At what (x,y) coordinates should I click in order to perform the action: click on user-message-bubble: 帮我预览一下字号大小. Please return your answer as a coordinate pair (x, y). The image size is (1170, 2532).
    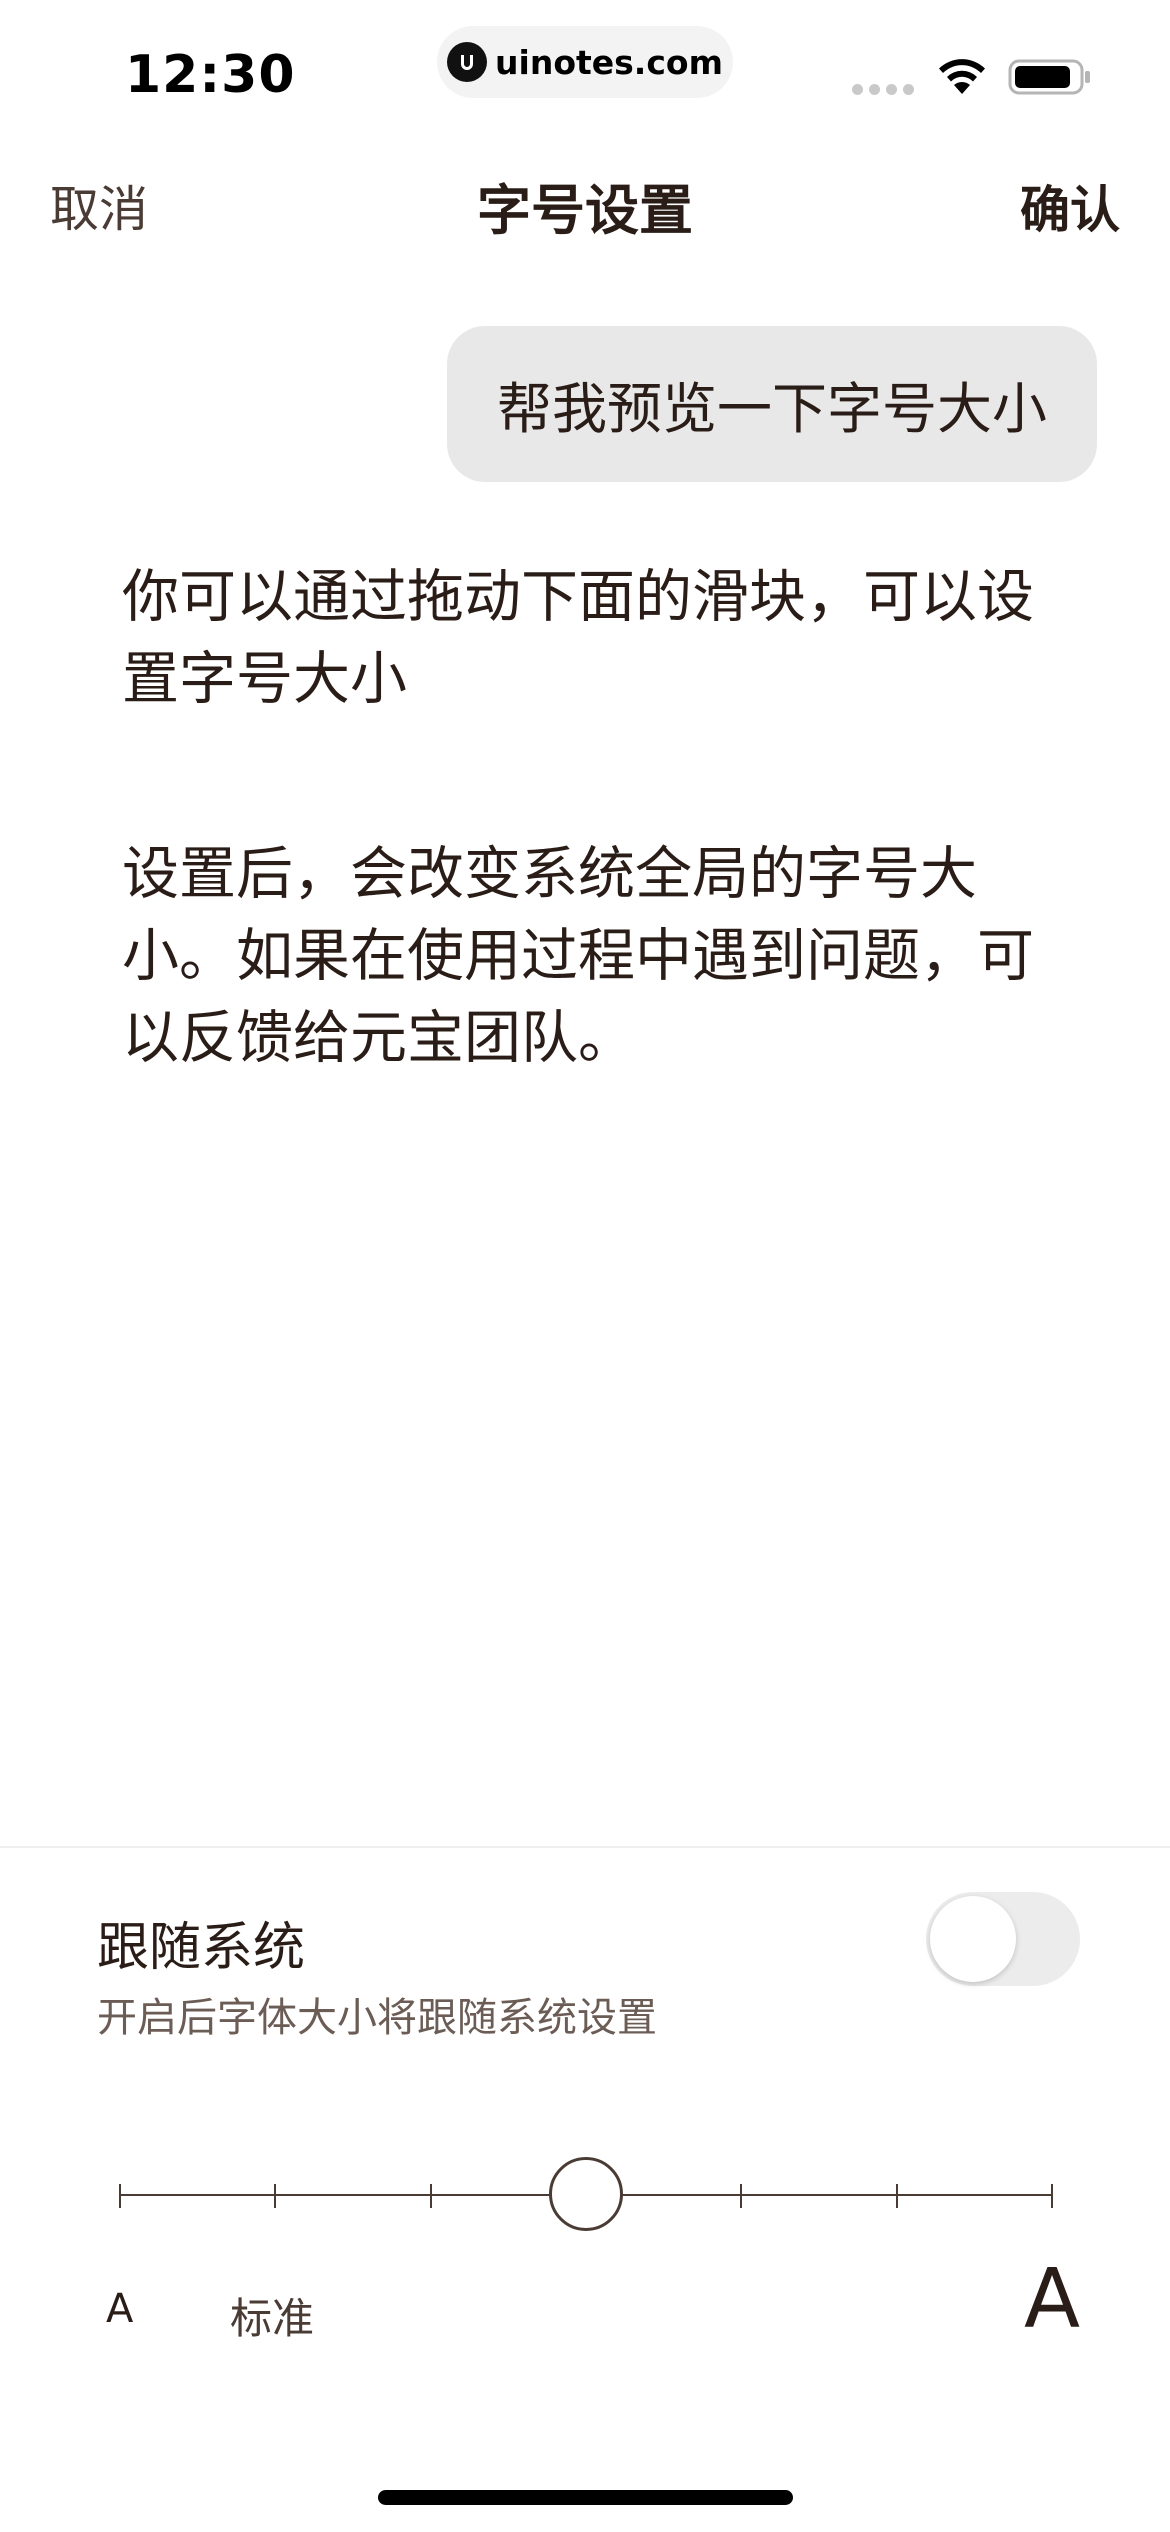
    Looking at the image, I should click on (771, 404).